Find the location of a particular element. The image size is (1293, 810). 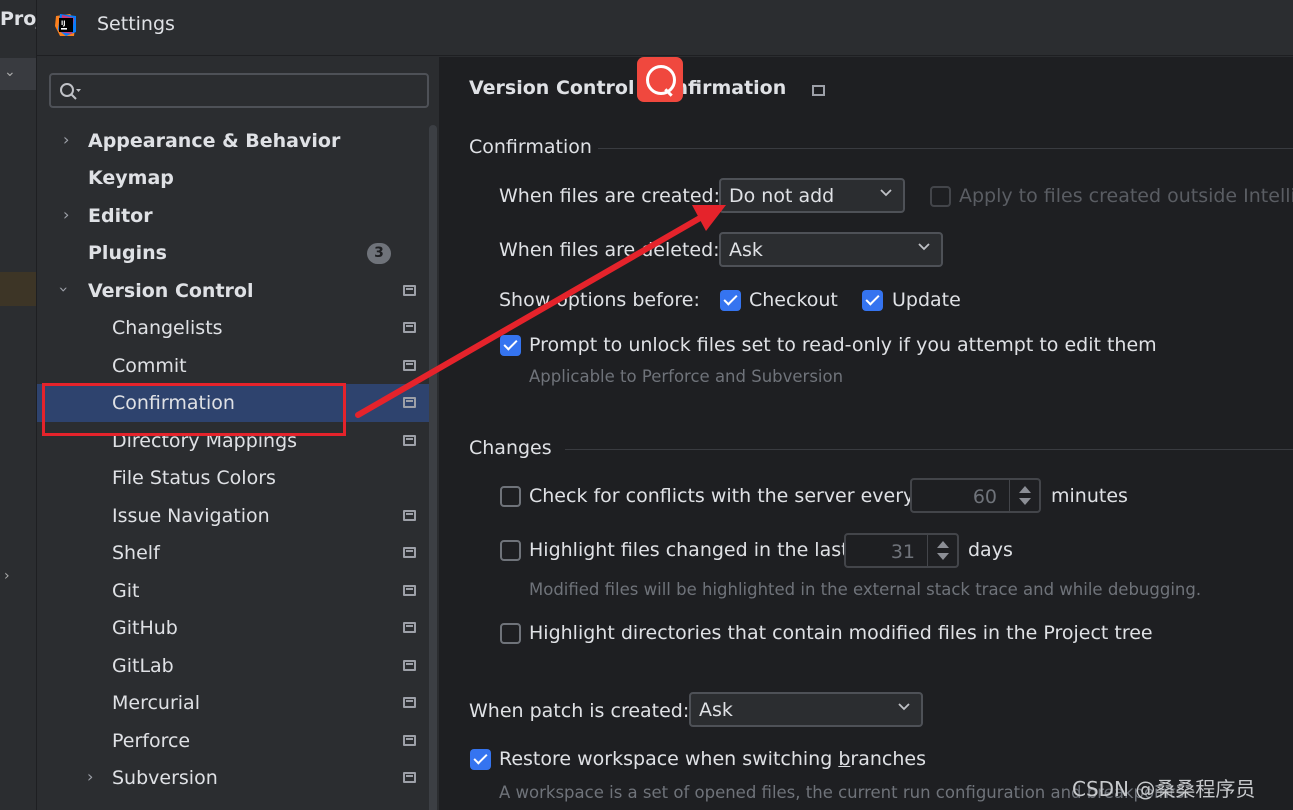

check-conflicts-checkbox is located at coordinates (510, 496).